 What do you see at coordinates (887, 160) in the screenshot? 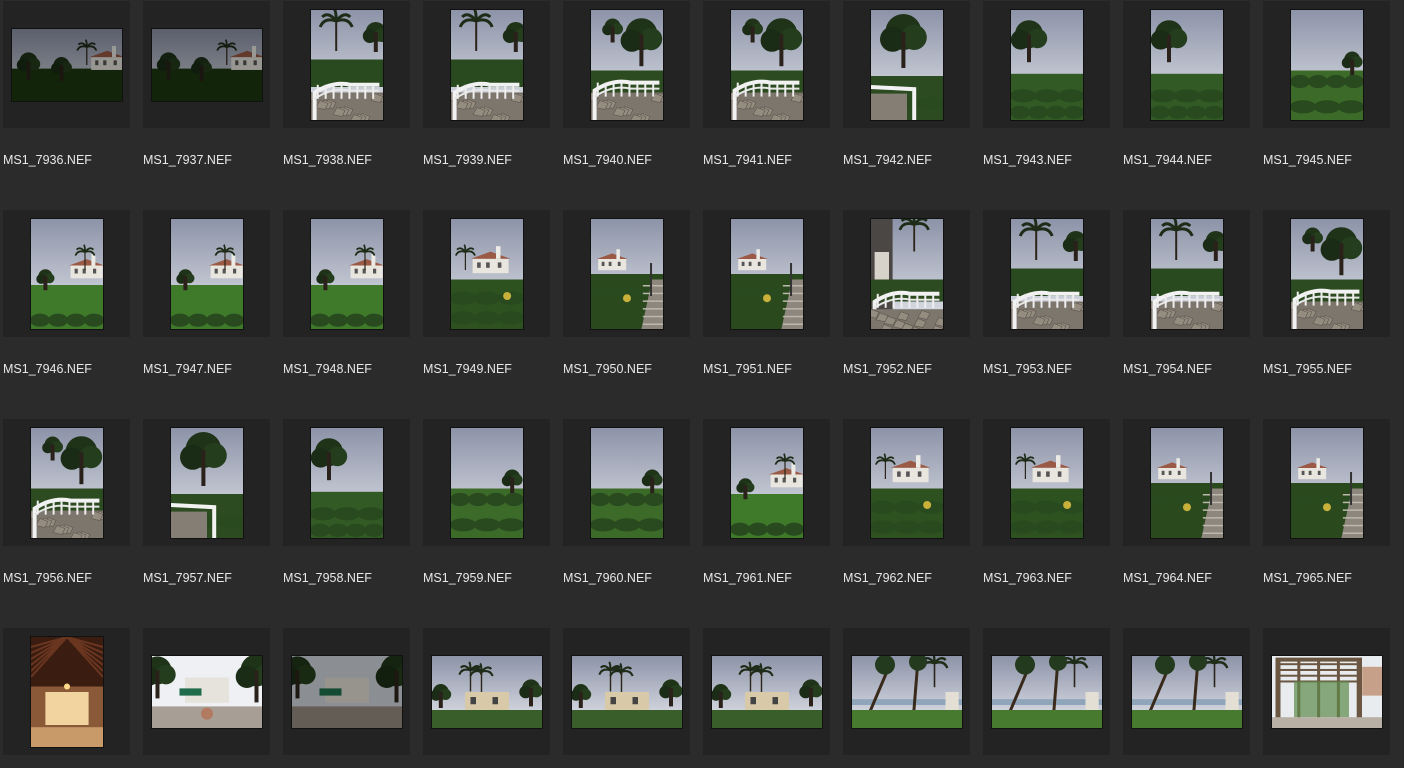
I see `thumbnail-filename: MS1_7942.NEF` at bounding box center [887, 160].